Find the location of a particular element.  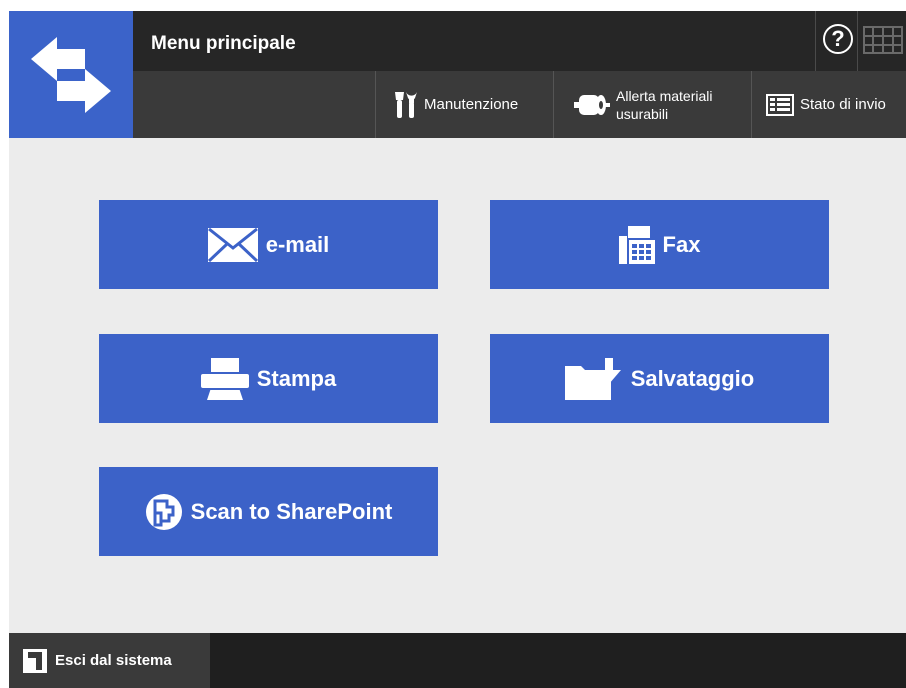

logout-icon is located at coordinates (35, 660).